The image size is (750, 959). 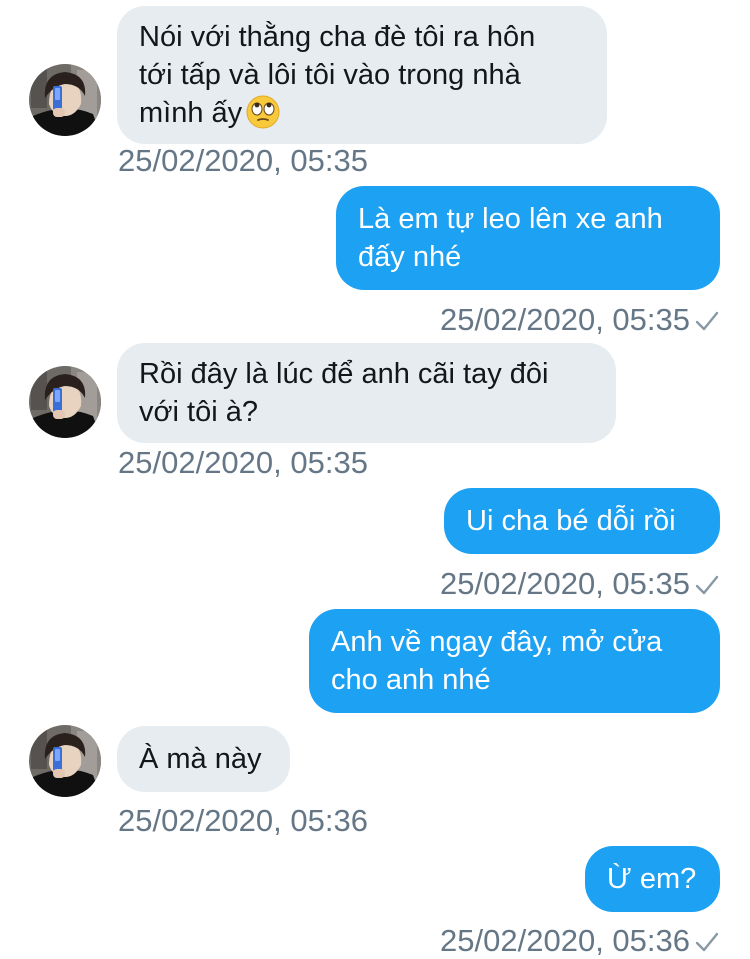 I want to click on message-text: Là em tự leo lên xe anh đấy nhé, so click(x=510, y=238).